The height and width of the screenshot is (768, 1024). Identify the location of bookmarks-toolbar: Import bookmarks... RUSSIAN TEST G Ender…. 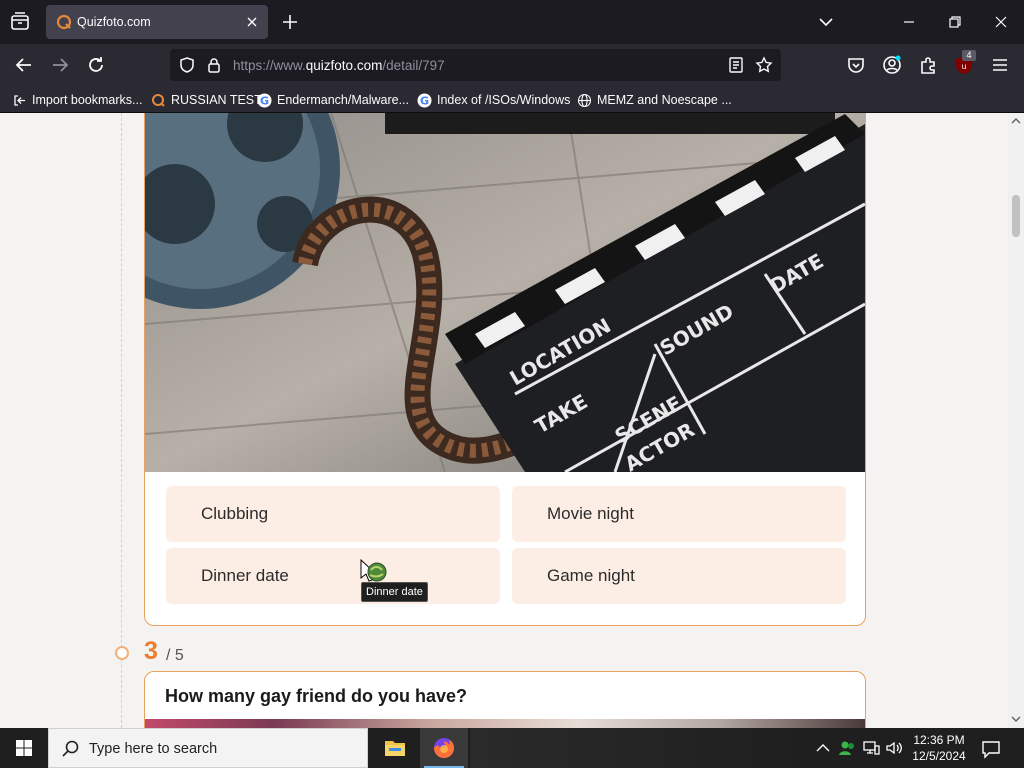
(512, 99).